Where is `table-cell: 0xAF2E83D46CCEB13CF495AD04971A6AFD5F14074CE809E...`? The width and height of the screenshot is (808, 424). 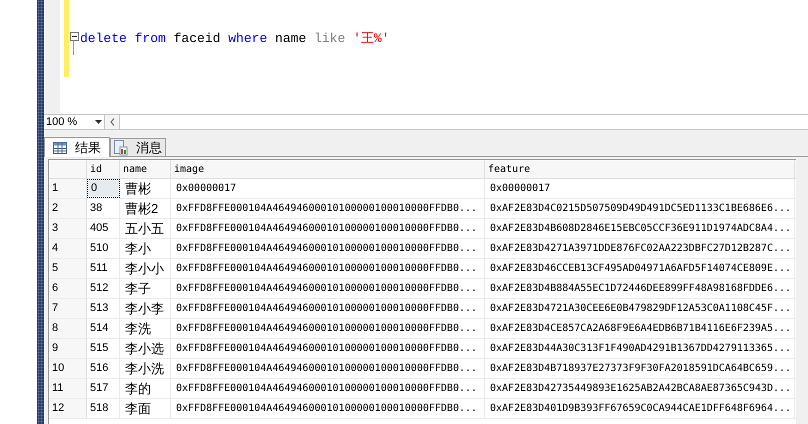
table-cell: 0xAF2E83D46CCEB13CF495AD04971A6AFD5F14074CE809E... is located at coordinates (640, 268).